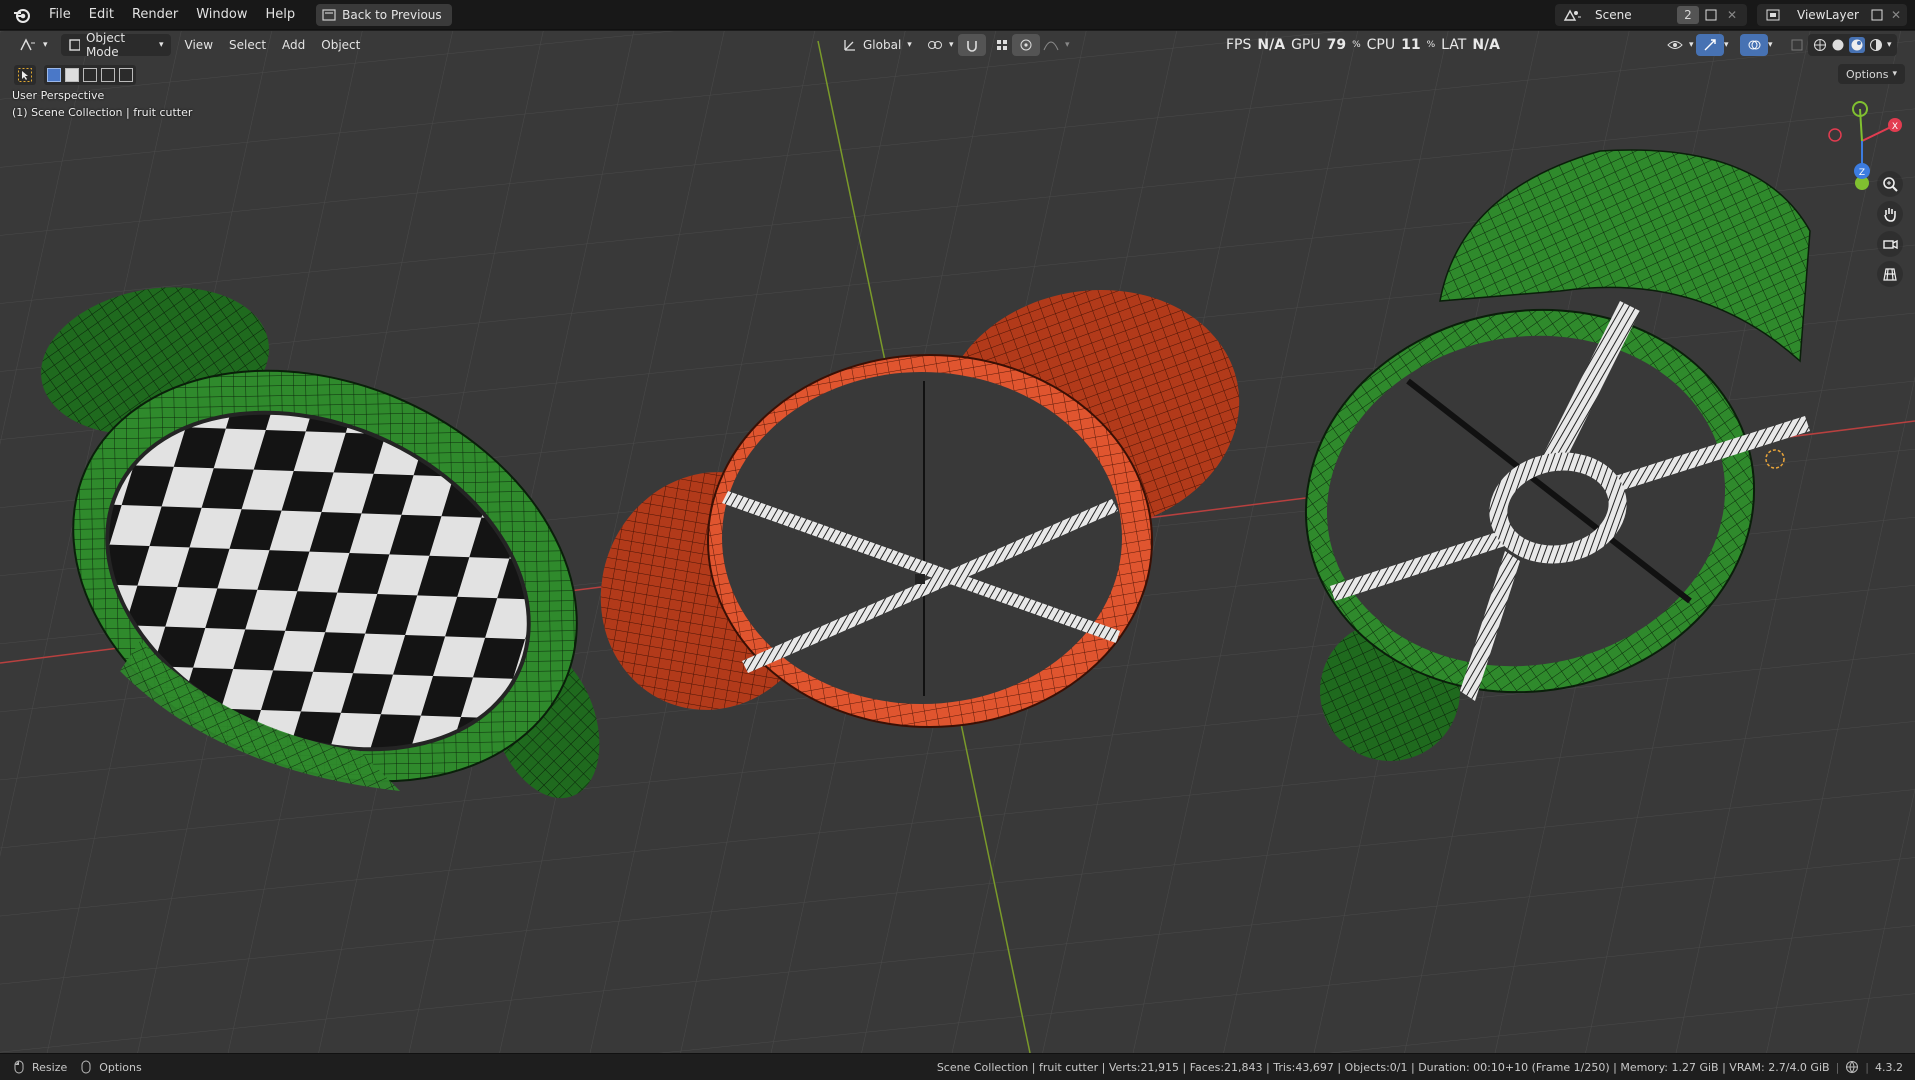 The image size is (1915, 1080). I want to click on menu-render: Render, so click(155, 14).